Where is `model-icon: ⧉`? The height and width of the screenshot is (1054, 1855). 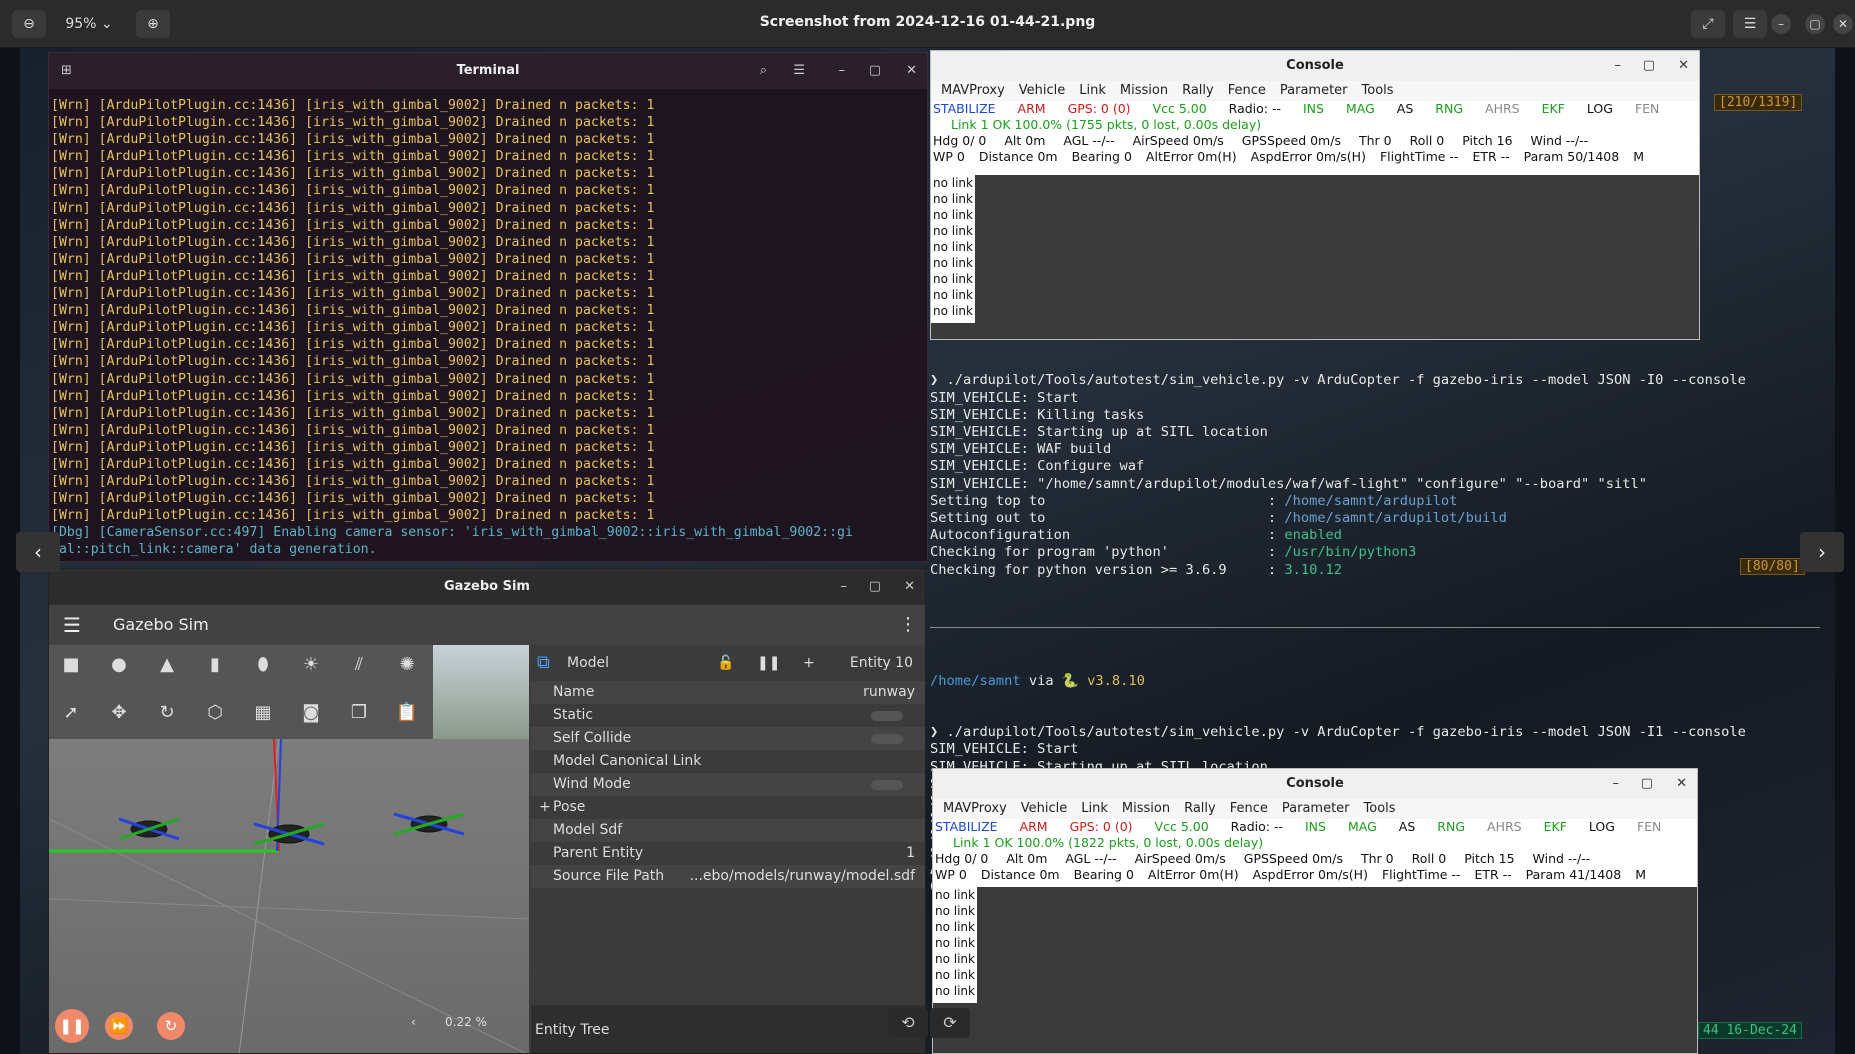
model-icon: ⧉ is located at coordinates (543, 662).